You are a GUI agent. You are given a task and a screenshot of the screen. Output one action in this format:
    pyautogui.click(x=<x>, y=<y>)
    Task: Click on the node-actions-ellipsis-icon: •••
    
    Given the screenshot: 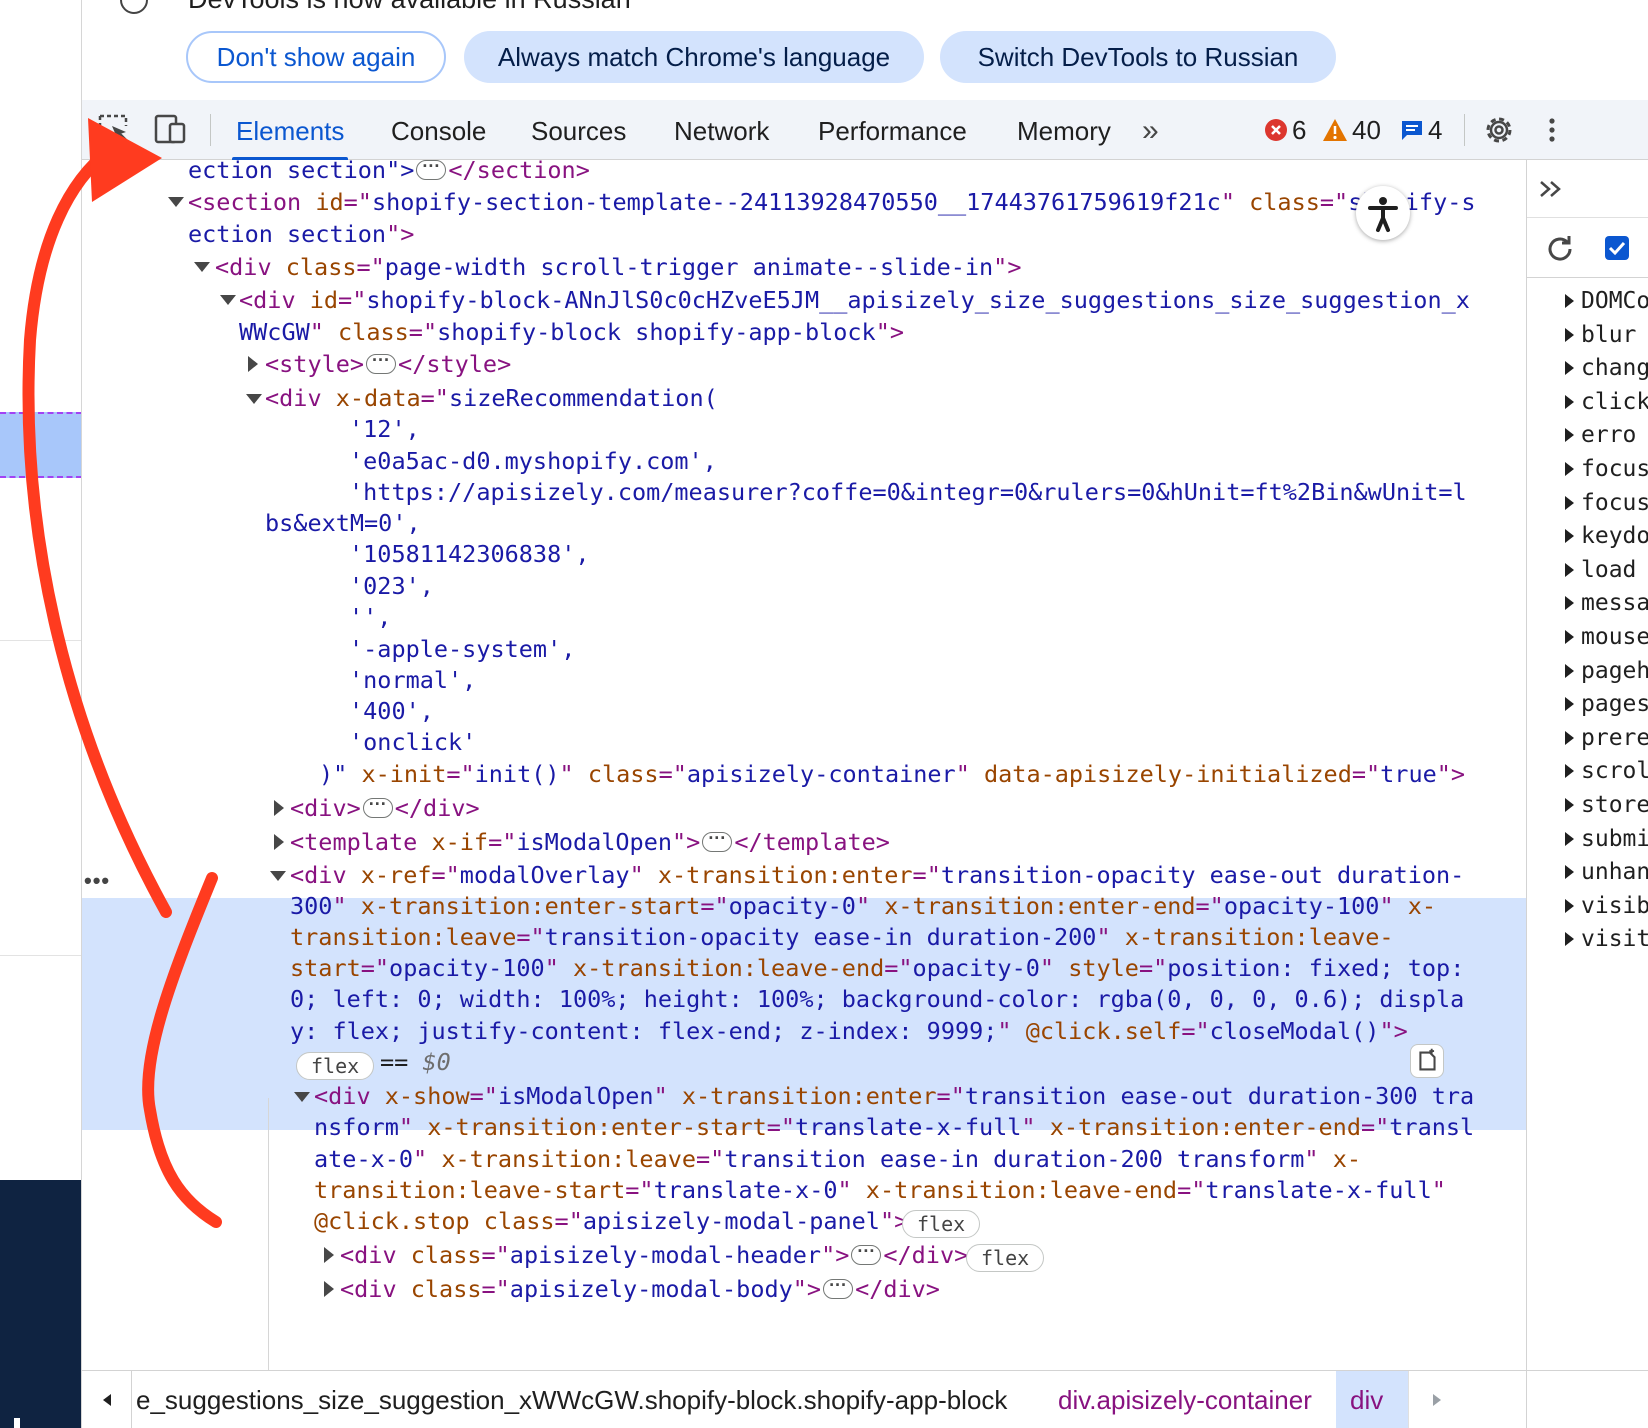 What is the action you would take?
    pyautogui.click(x=97, y=881)
    